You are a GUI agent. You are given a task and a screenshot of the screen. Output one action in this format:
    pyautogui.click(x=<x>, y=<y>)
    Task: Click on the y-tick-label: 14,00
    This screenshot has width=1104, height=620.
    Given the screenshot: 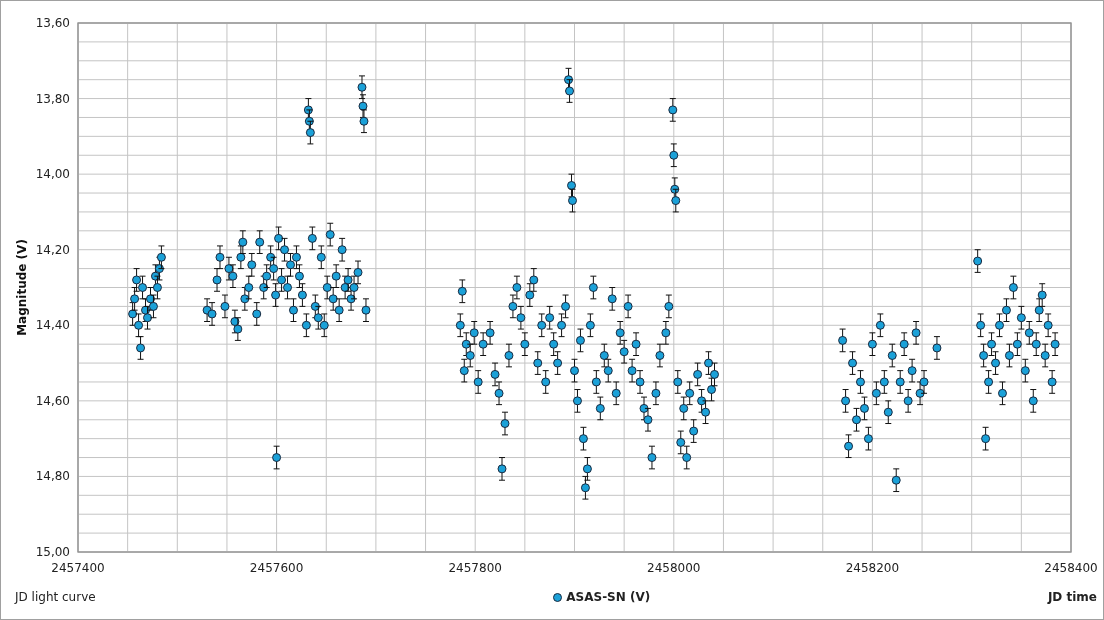 What is the action you would take?
    pyautogui.click(x=52, y=174)
    